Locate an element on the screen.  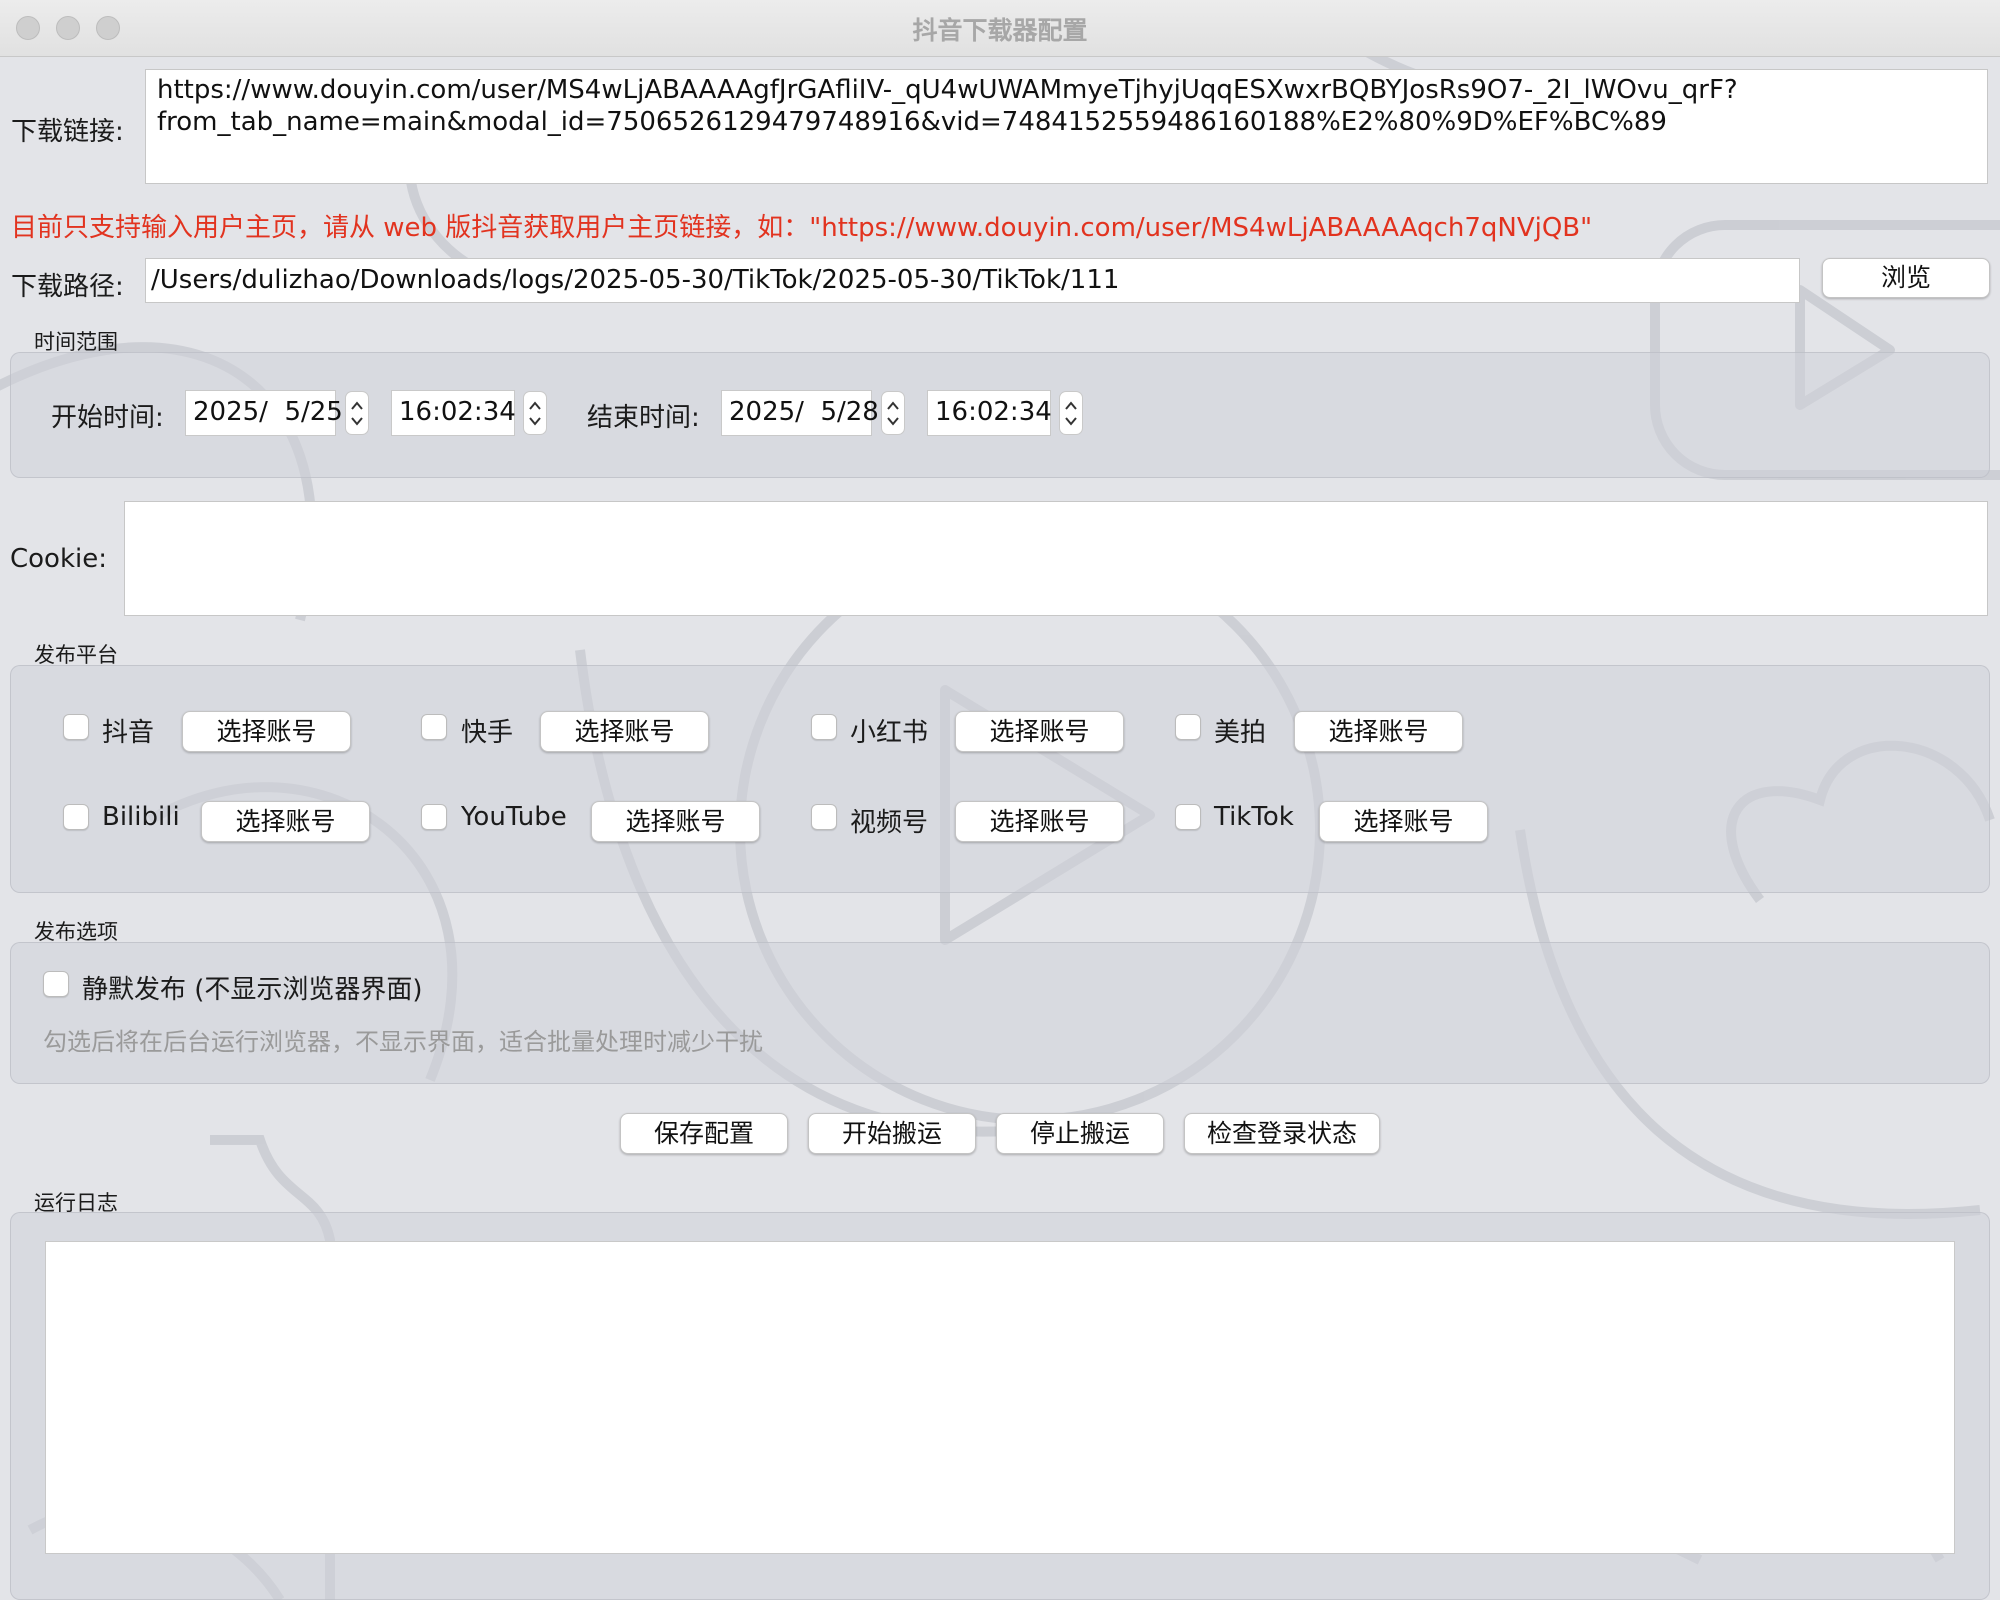
select-account-button-bilibili: 选择账号 is located at coordinates (285, 821).